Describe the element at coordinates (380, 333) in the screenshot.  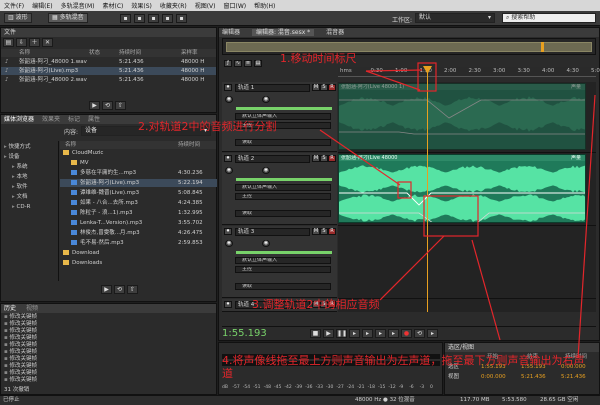
I see `forward-icon: ▸` at that location.